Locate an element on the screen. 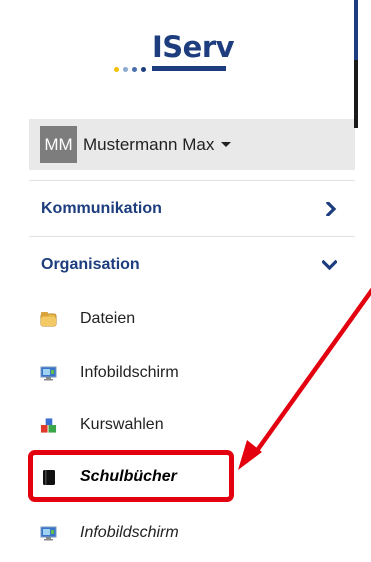 The image size is (371, 562). section-label: Kommunikation is located at coordinates (101, 208).